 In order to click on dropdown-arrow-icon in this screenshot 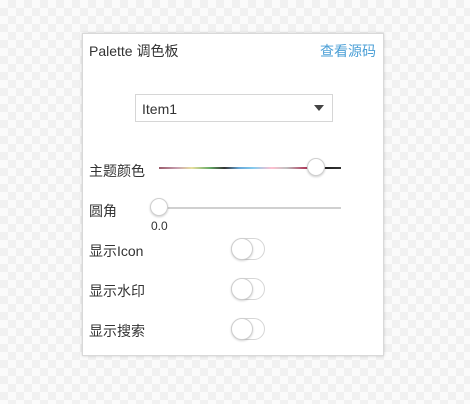, I will do `click(319, 108)`.